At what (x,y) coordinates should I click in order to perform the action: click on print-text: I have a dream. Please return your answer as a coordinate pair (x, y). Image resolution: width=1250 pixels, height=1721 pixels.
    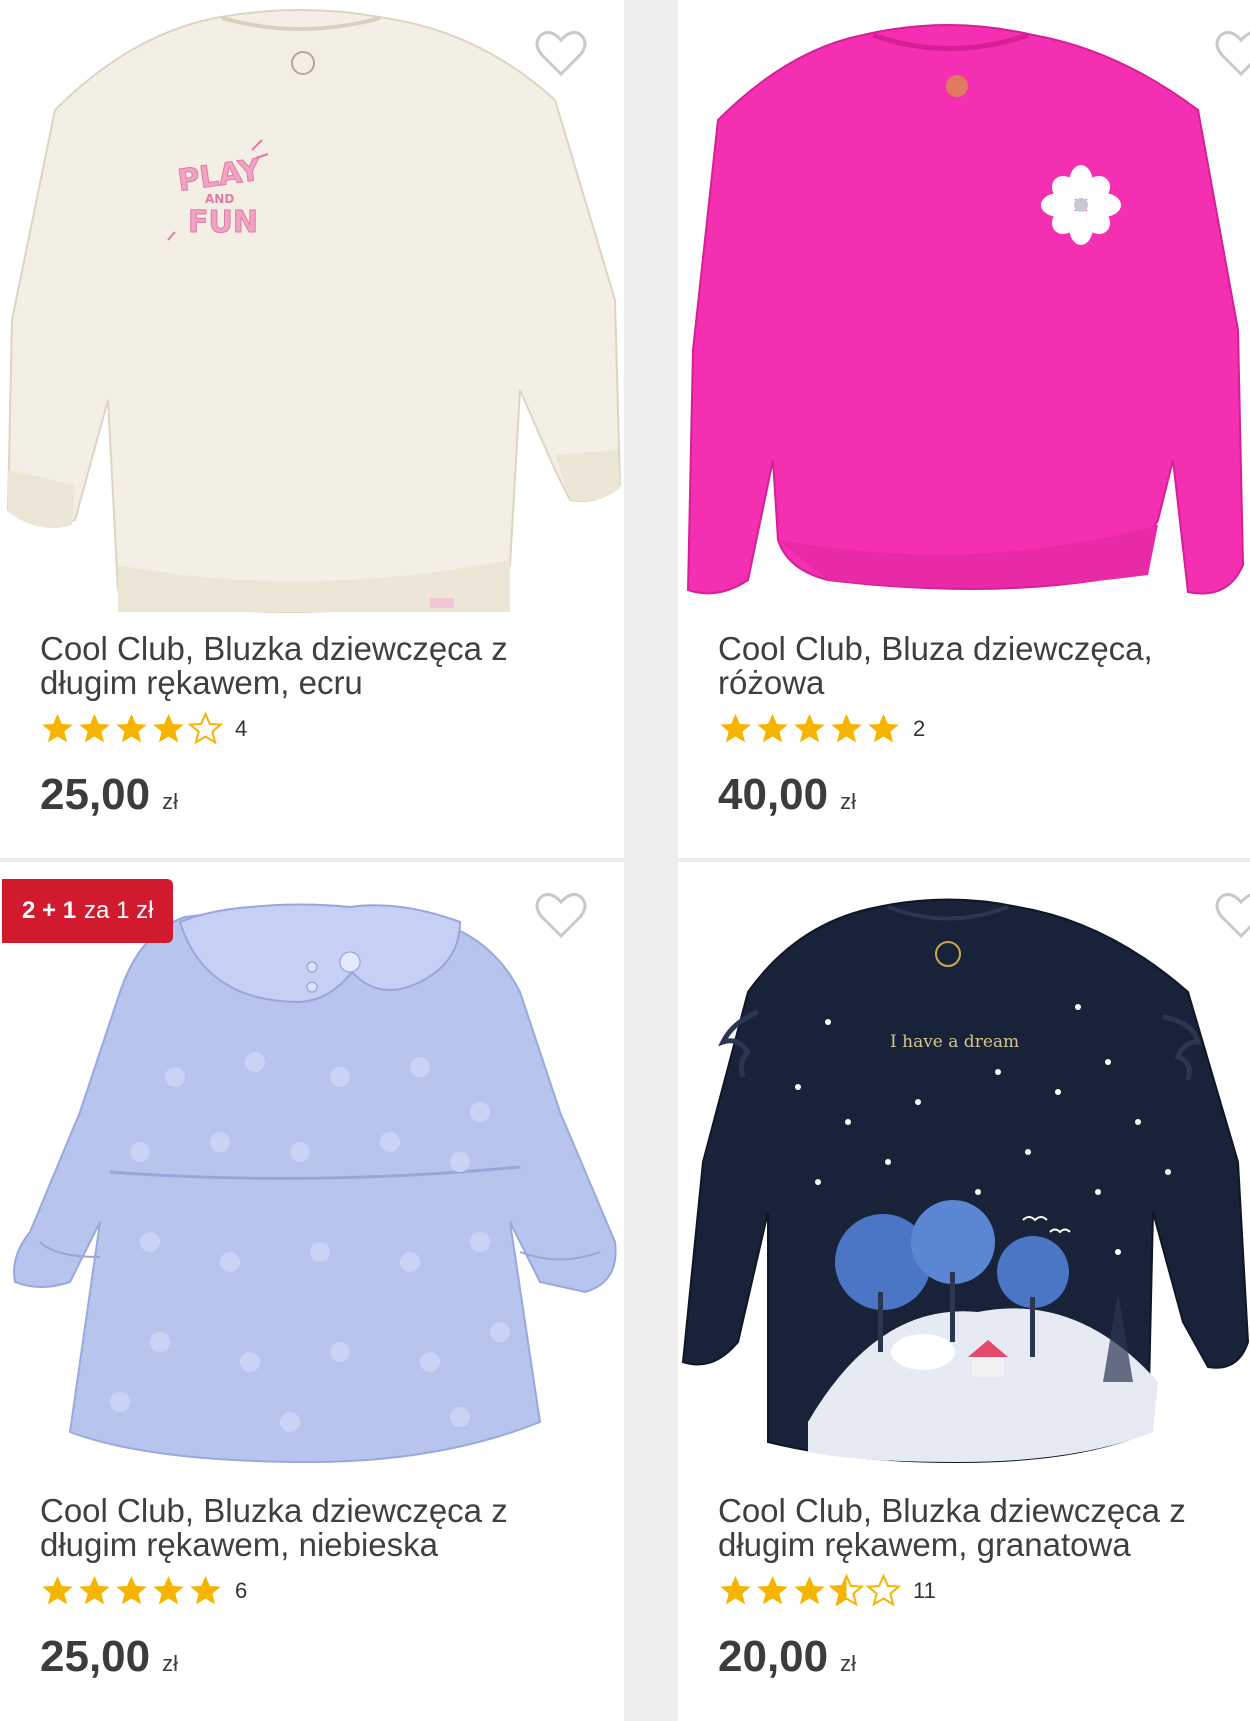
    Looking at the image, I should click on (954, 1042).